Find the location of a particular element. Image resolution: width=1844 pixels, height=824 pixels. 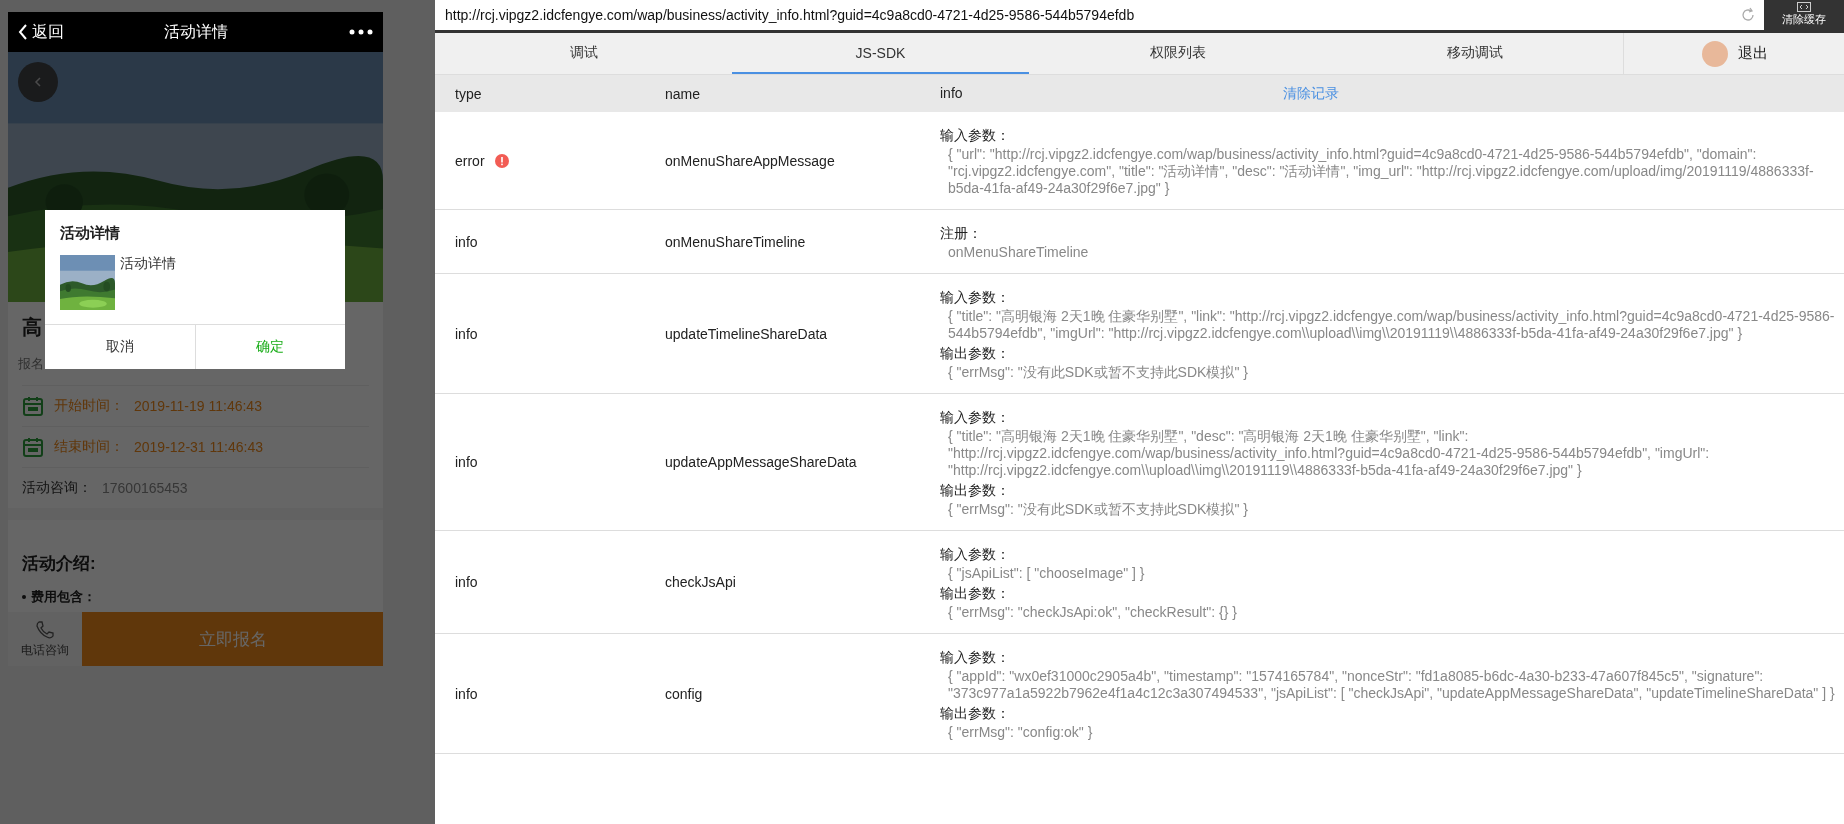

param-value: { "appId": "wx0ef31000c2905a4b", "timestamp": "1574165784", "nonceStr": "fd1a8085-b6dc-4a30-b233-47a607f845c5", "signature": "373c977a1a5922b7962e4f1a4c12c3a307494533", "jsApiList": [ "checkJsApi", "updateAppMessageShareData", "updateTimelineShareData" ] } is located at coordinates (1391, 685).